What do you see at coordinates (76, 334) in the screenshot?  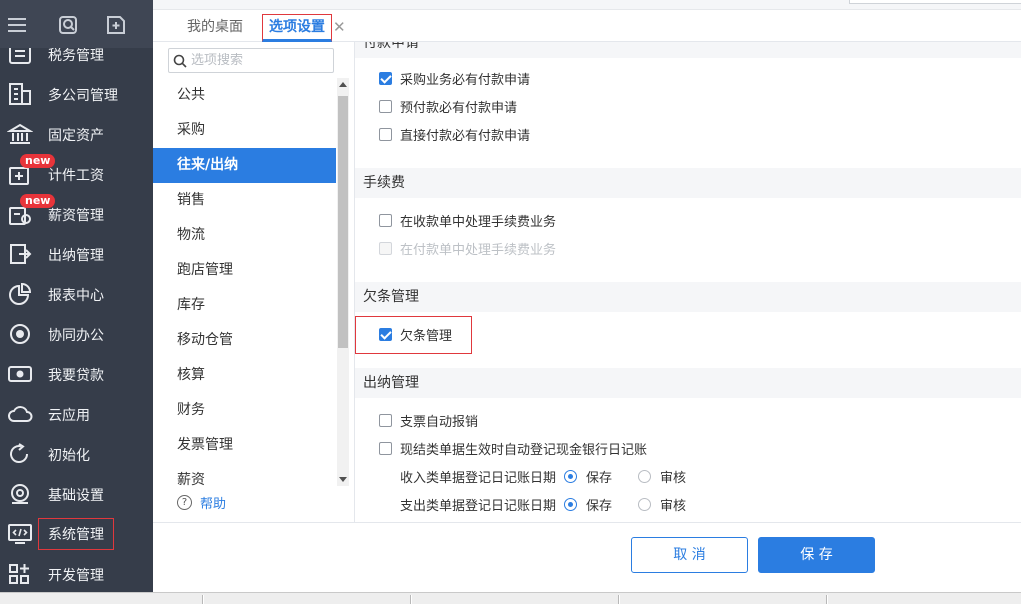 I see `nav-item-collab: 协同办公` at bounding box center [76, 334].